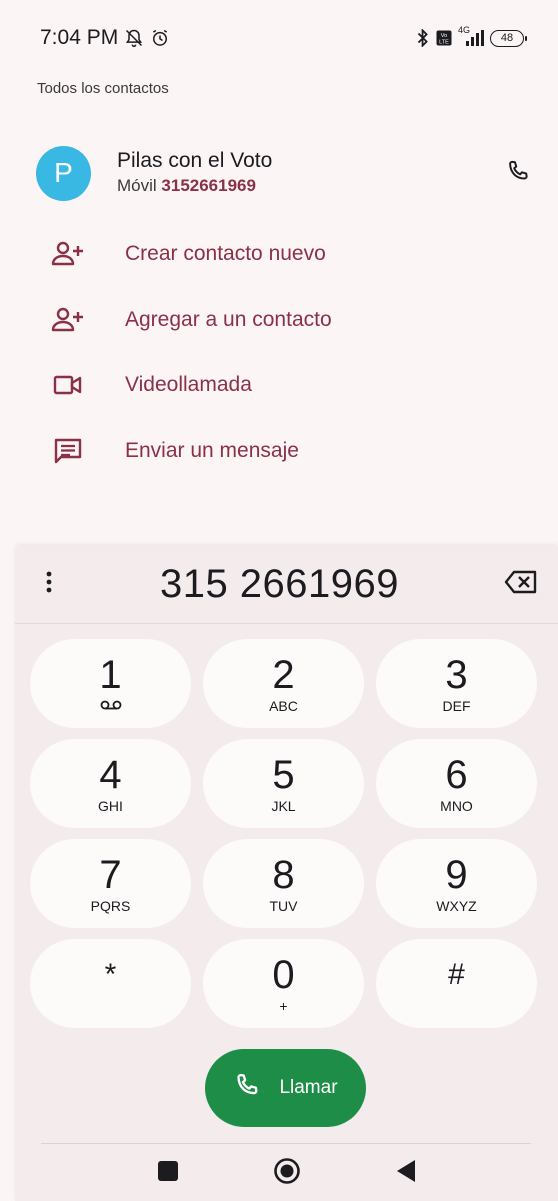 The image size is (558, 1201). I want to click on action-add-to-contact: Agregar a un contacto, so click(280, 320).